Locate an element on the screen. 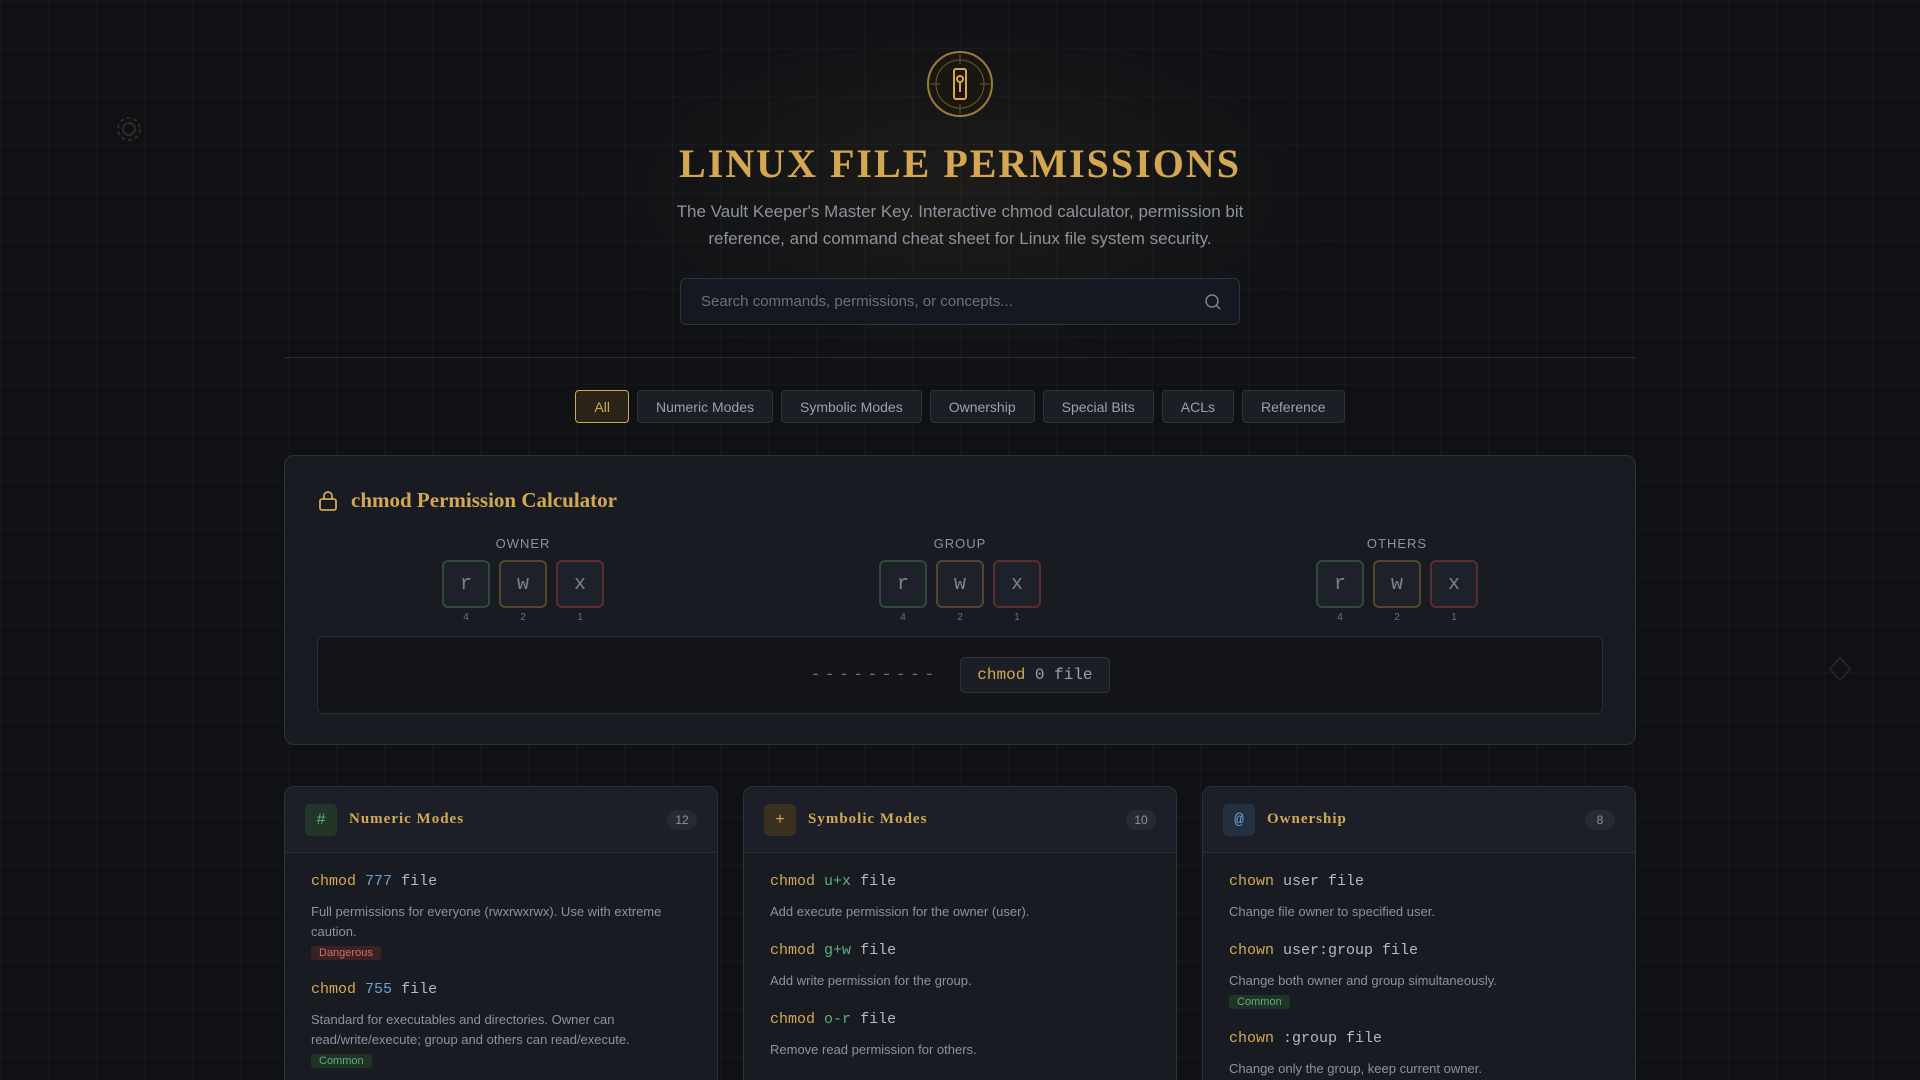 Image resolution: width=1920 pixels, height=1080 pixels. group-execute-toggle: x is located at coordinates (1017, 584).